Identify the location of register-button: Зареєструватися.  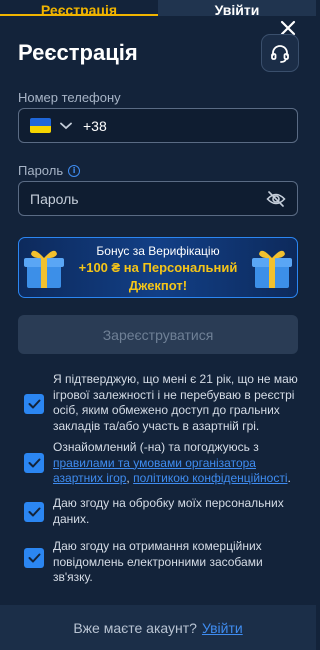
(158, 334).